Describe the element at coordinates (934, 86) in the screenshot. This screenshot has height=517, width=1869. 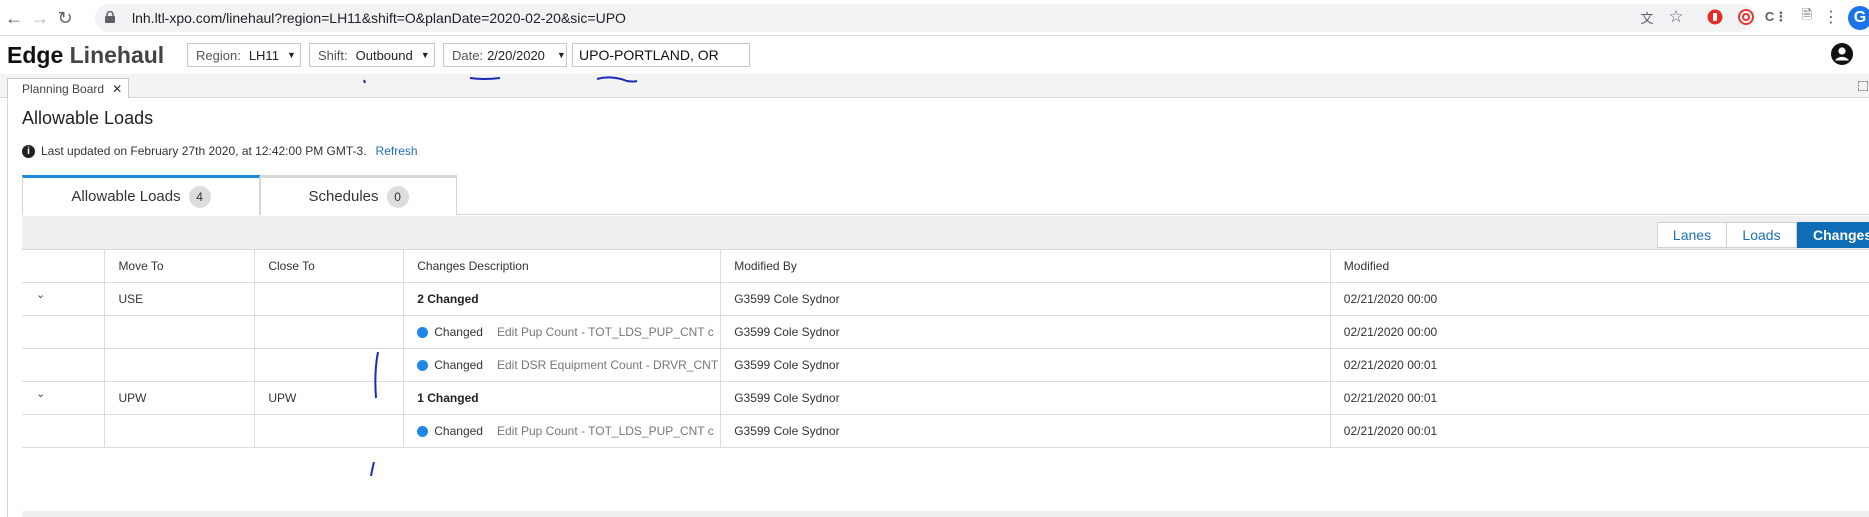
I see `workspace-tab-strip: Planning Board ✕` at that location.